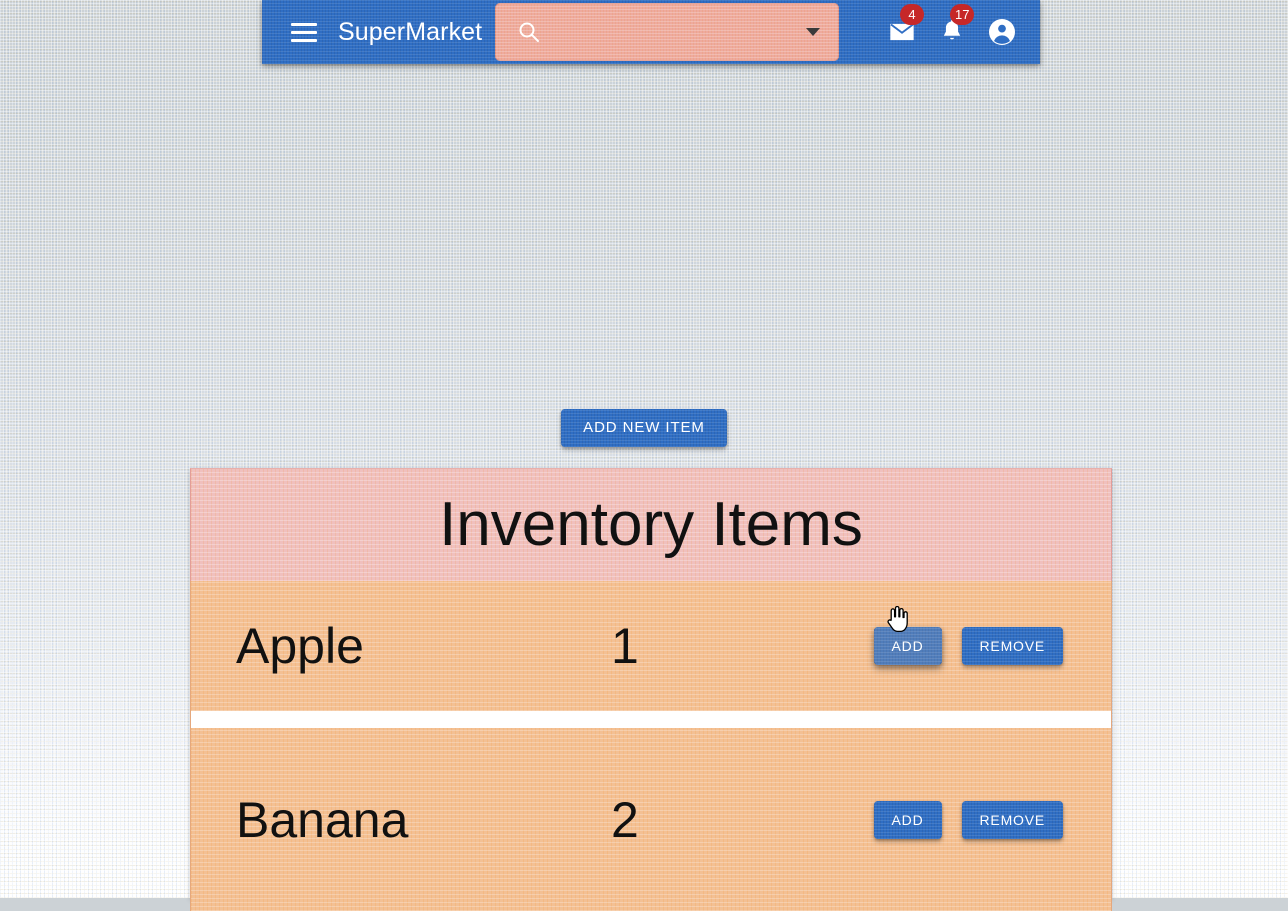 The image size is (1288, 911). I want to click on hamburger-menu-icon, so click(304, 32).